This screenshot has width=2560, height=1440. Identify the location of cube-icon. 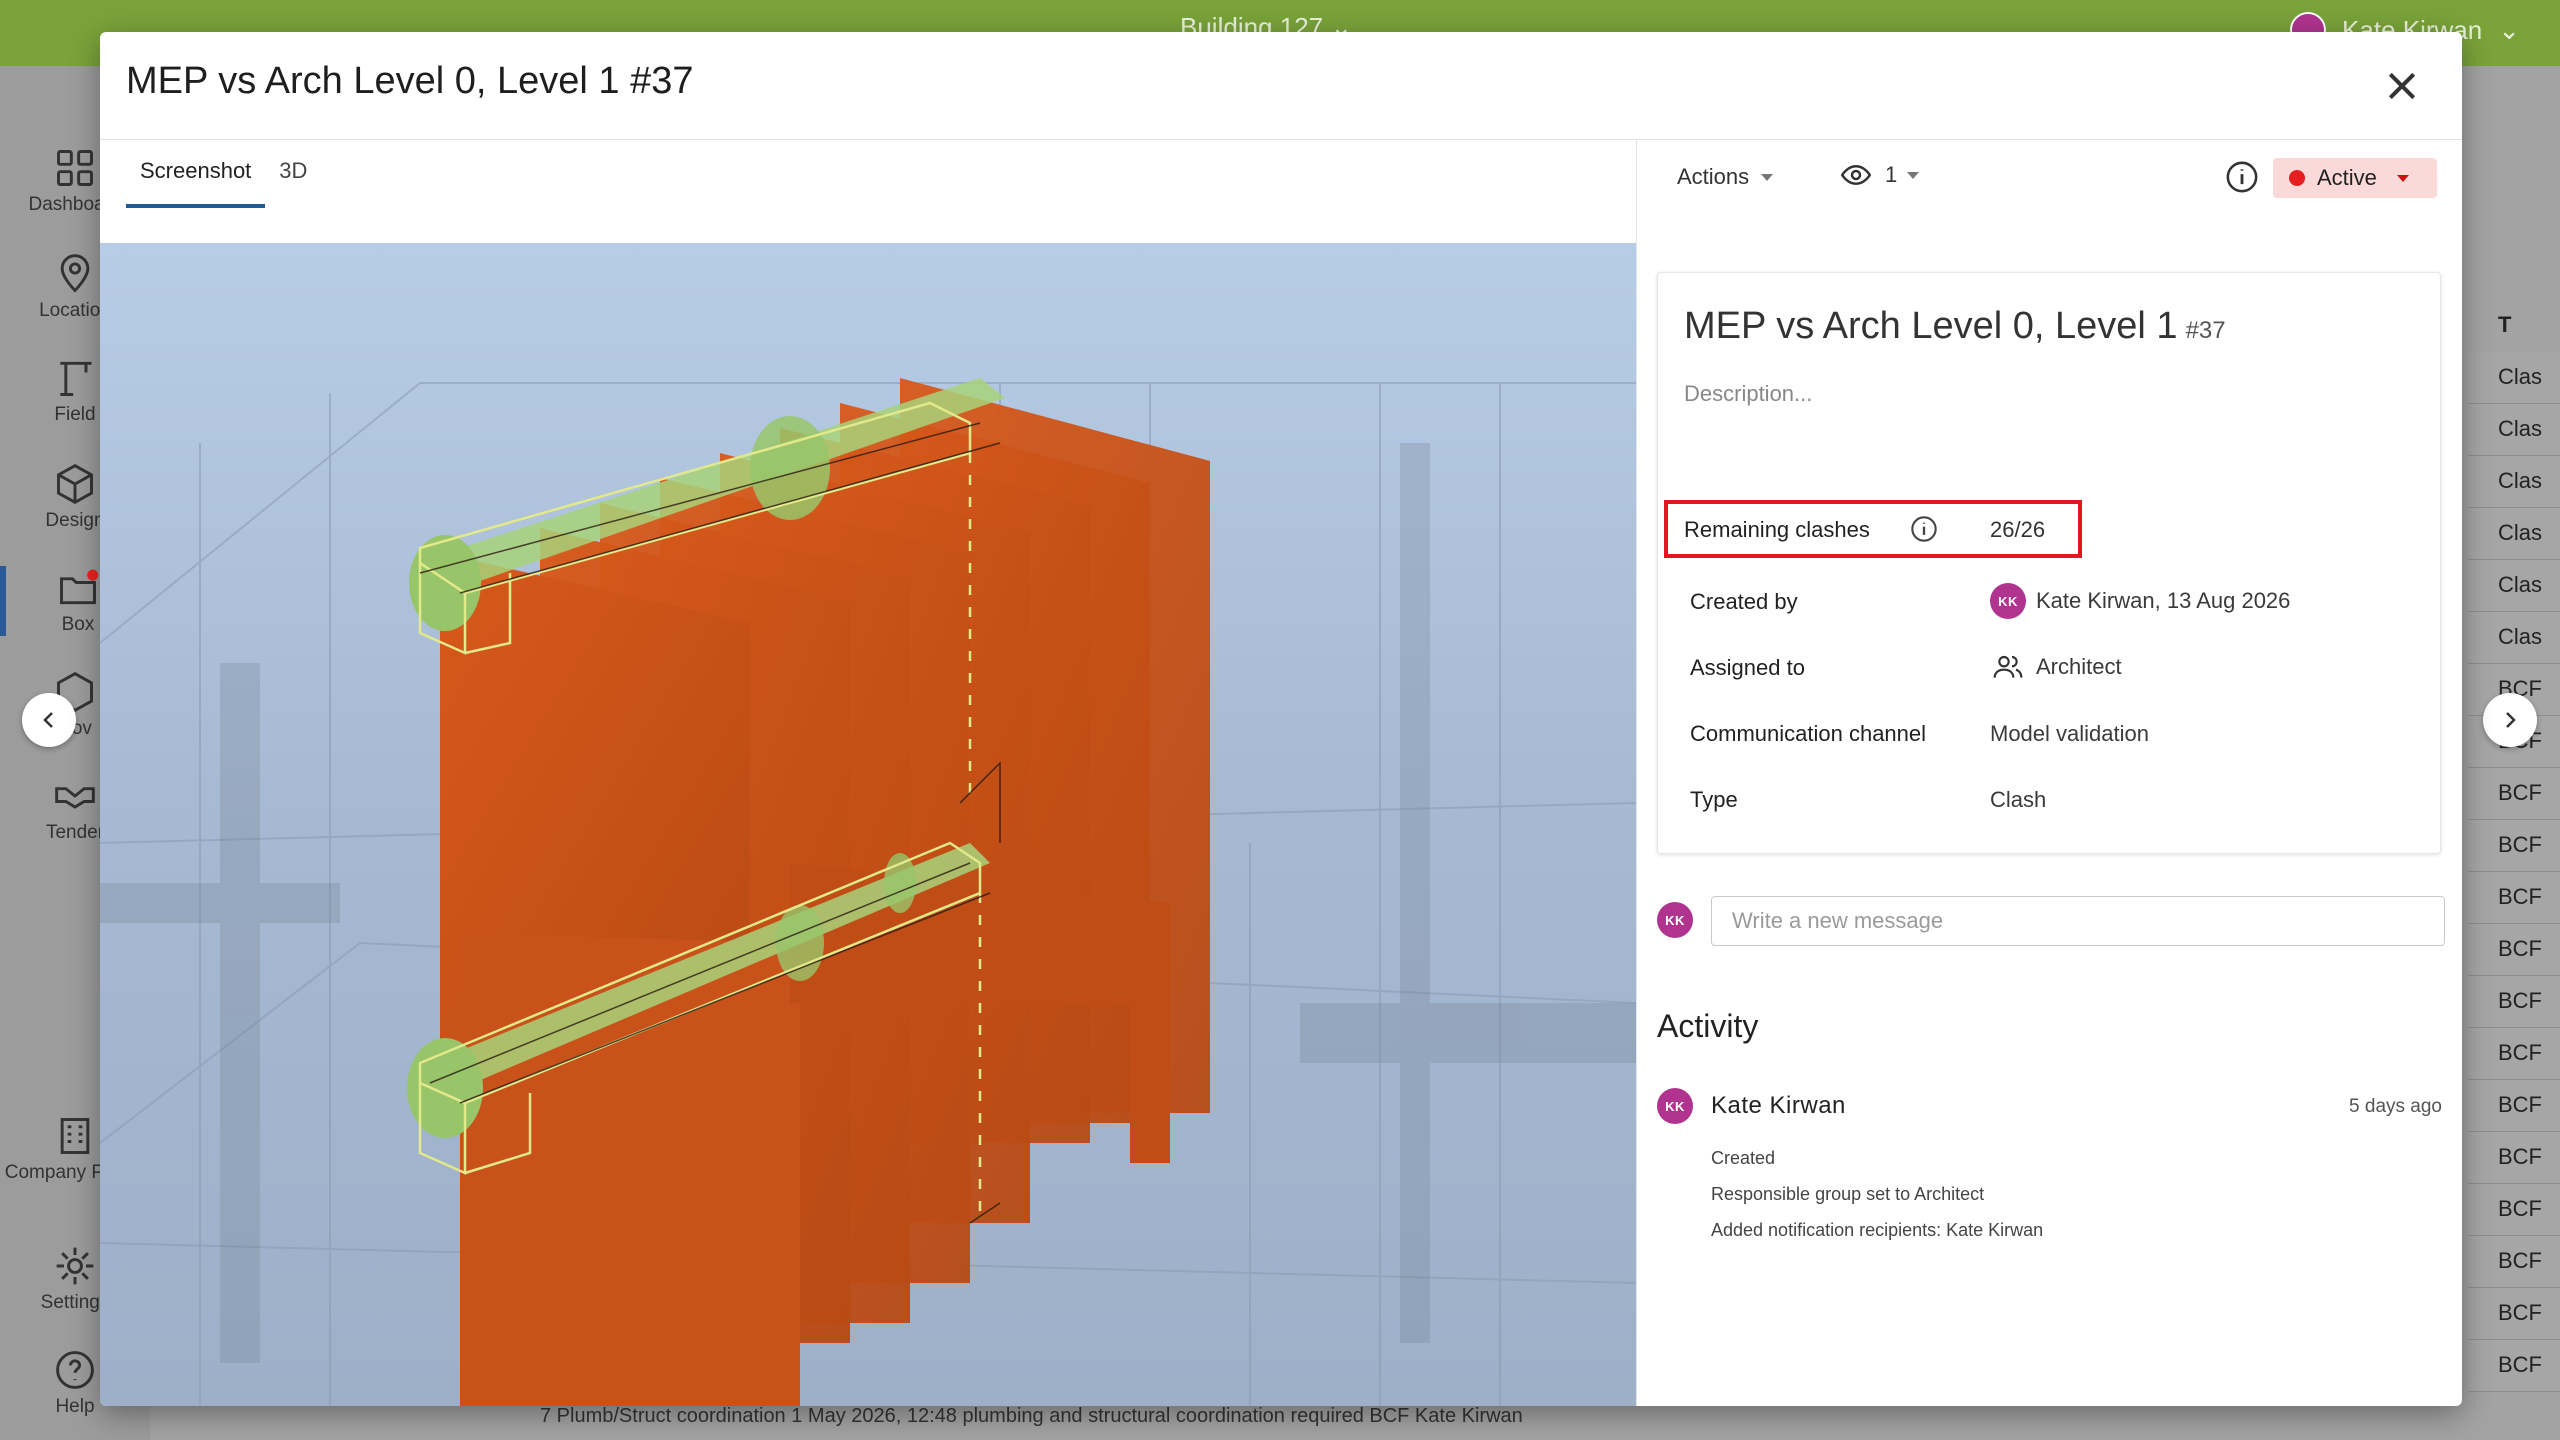
(75, 484).